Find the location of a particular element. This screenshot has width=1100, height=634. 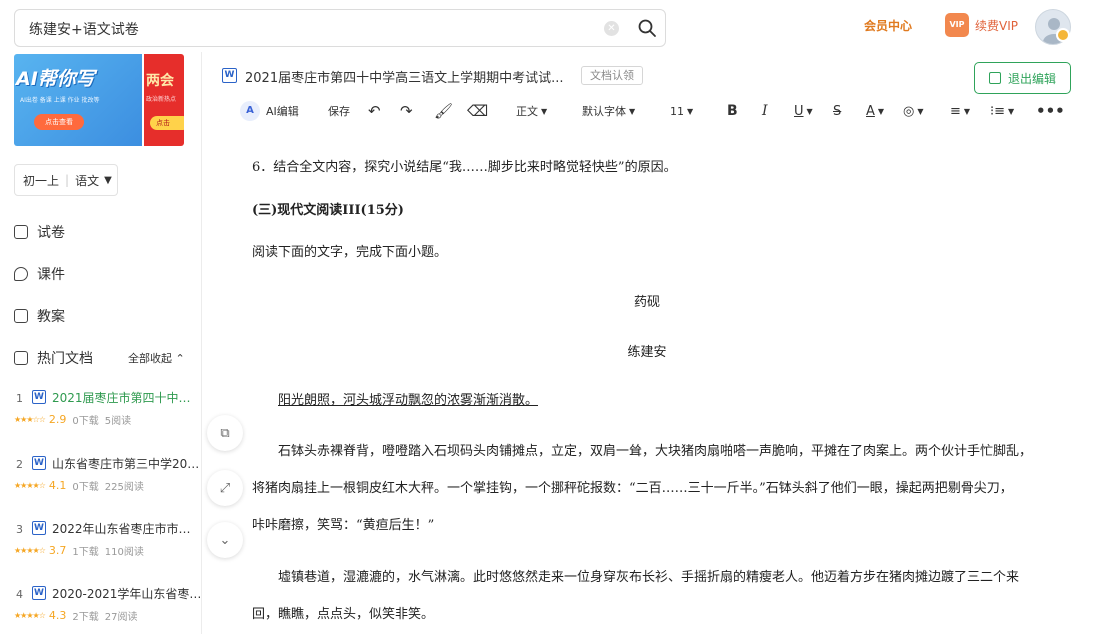

underline-button: U ▼ is located at coordinates (803, 111).